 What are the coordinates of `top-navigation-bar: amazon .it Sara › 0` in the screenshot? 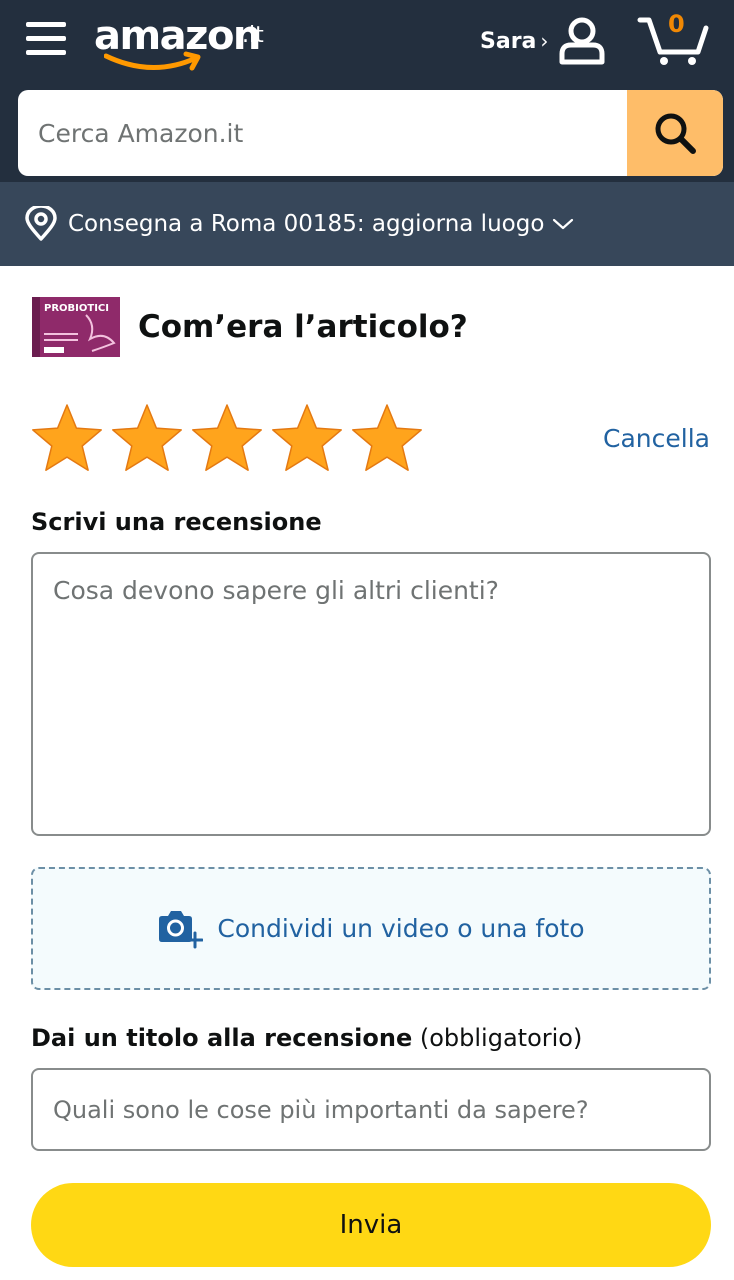 It's located at (367, 91).